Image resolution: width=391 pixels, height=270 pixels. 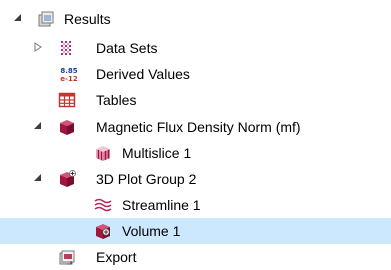 I want to click on tree-node-magnetic-flux-plot-group: Magnetic Flux Density Norm (mf), so click(x=195, y=127).